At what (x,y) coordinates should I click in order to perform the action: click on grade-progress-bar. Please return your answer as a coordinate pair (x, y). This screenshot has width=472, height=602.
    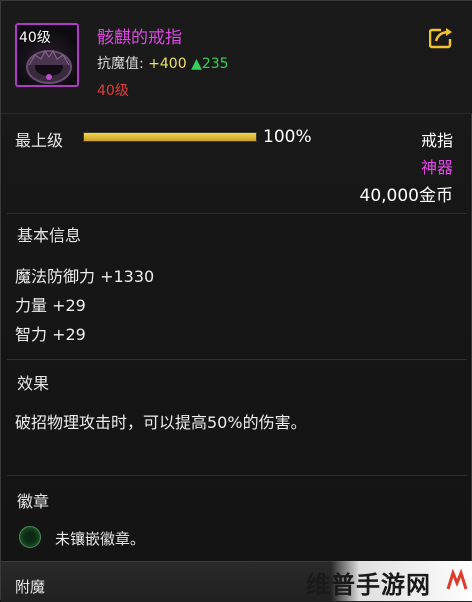
    Looking at the image, I should click on (170, 137).